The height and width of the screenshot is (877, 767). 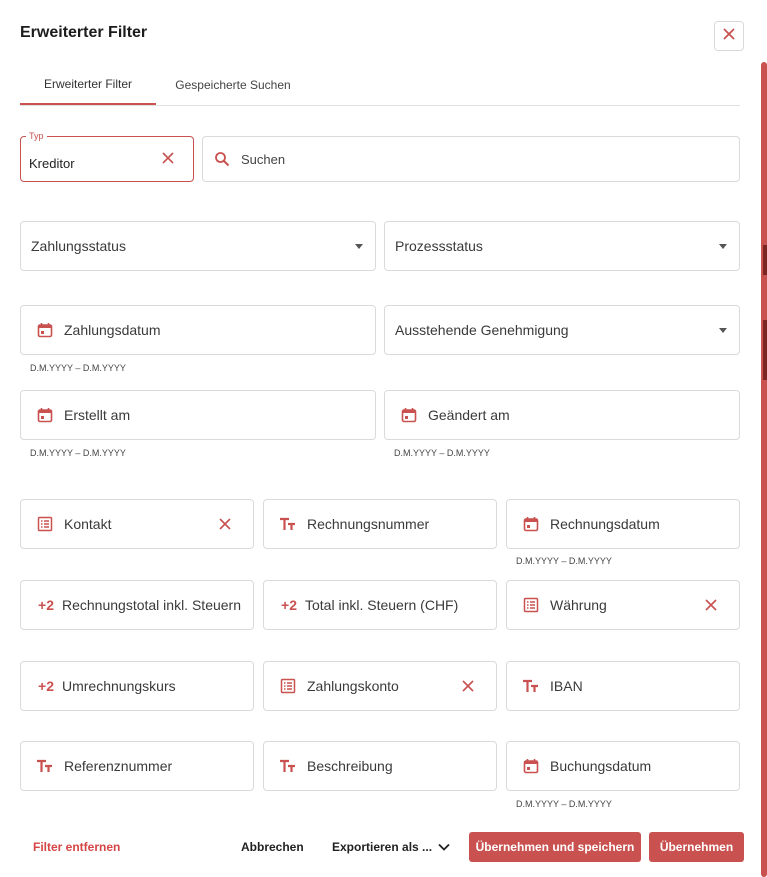 I want to click on referenznummer-label: Referenznummer, so click(x=118, y=766).